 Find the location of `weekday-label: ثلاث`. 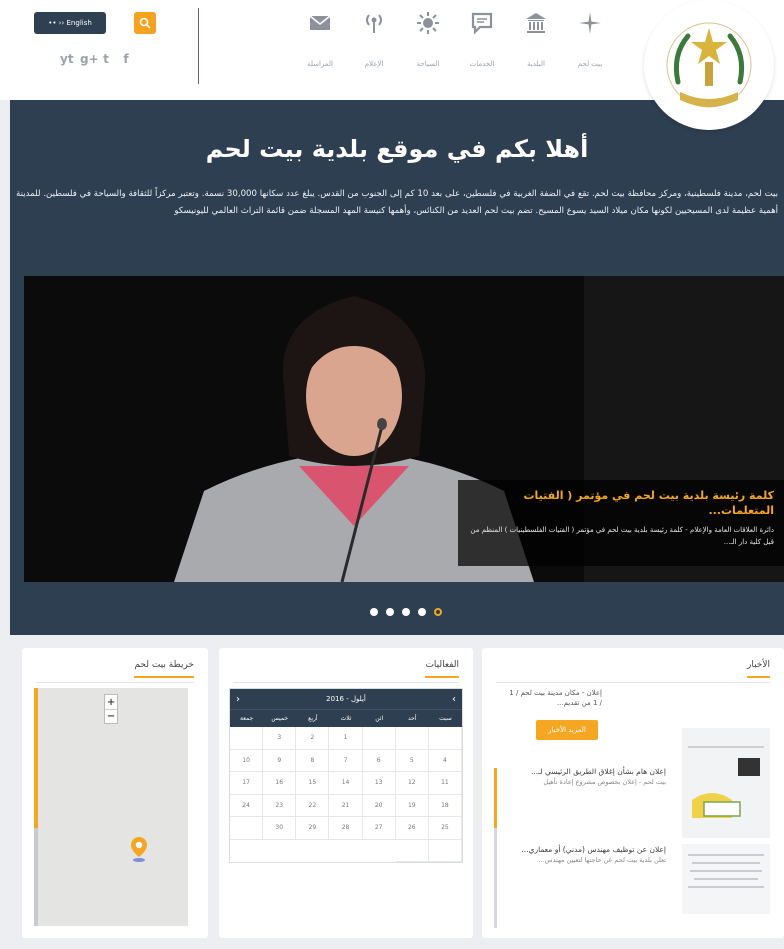

weekday-label: ثلاث is located at coordinates (346, 718).